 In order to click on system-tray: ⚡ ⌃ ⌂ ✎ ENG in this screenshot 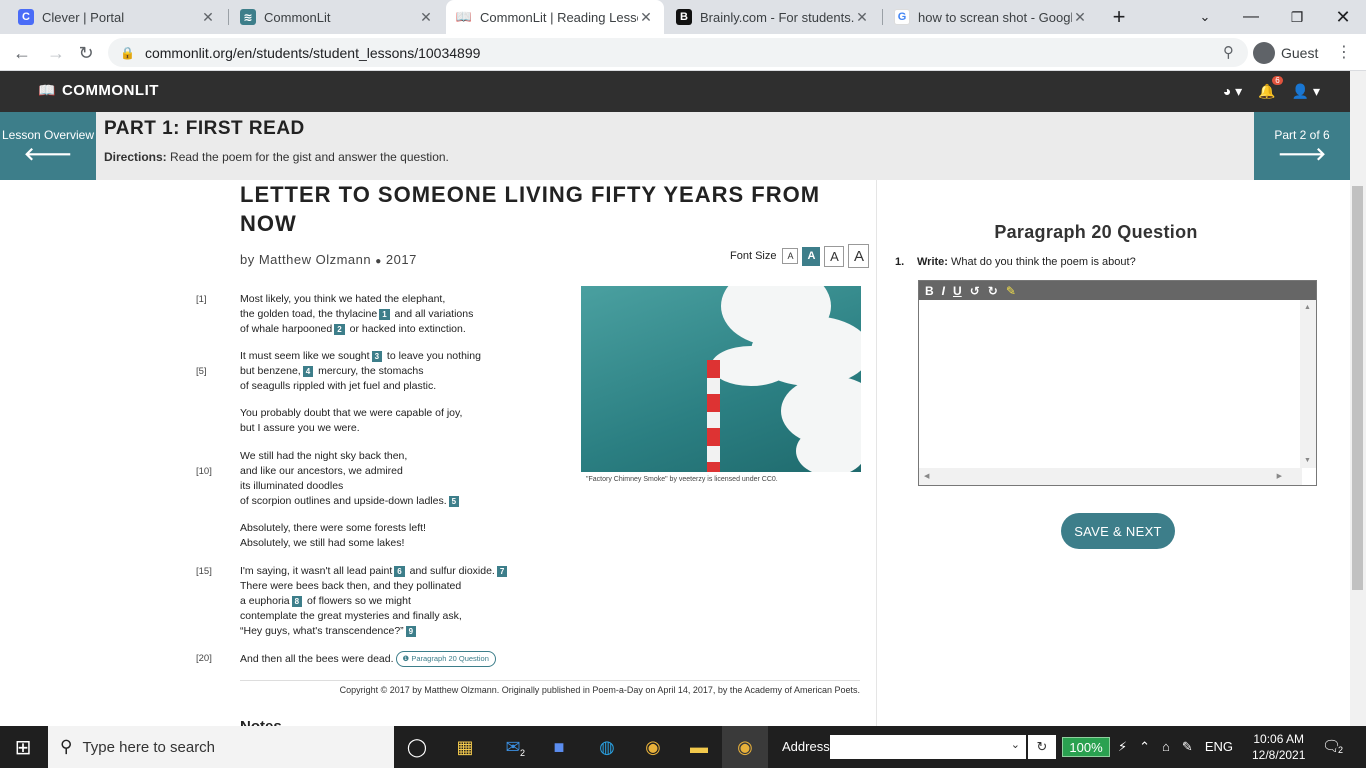, I will do `click(1175, 747)`.